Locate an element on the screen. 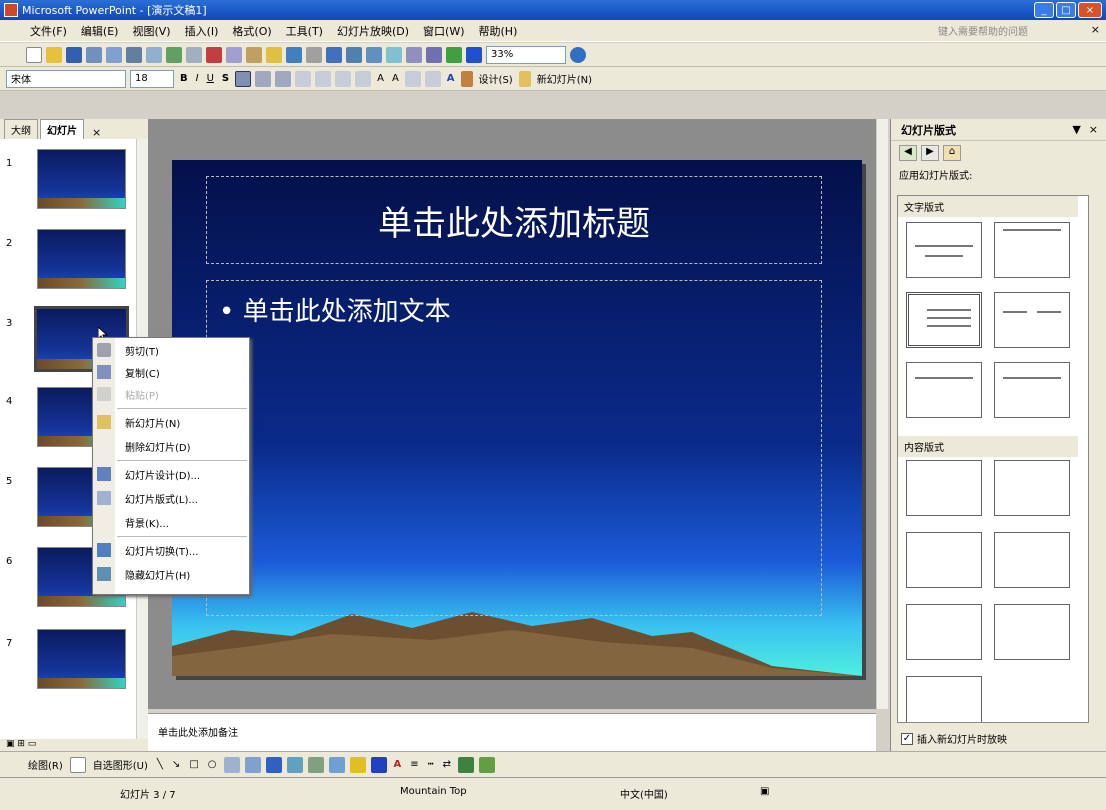  tab-slides: 幻灯片 is located at coordinates (62, 129).